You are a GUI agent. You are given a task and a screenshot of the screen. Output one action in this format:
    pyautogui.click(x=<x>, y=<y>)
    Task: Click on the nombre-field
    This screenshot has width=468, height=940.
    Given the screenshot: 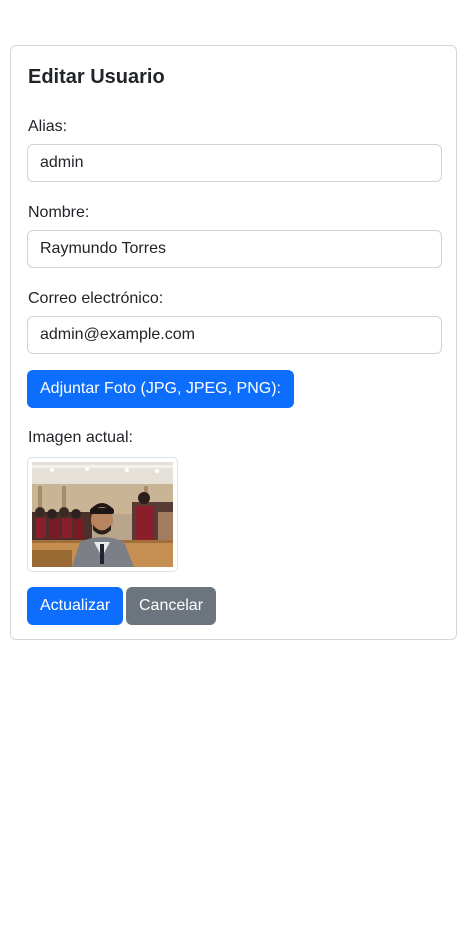 What is the action you would take?
    pyautogui.click(x=234, y=249)
    